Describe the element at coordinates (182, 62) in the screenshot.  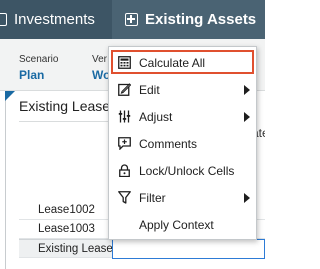
I see `highlight-annotation-box` at that location.